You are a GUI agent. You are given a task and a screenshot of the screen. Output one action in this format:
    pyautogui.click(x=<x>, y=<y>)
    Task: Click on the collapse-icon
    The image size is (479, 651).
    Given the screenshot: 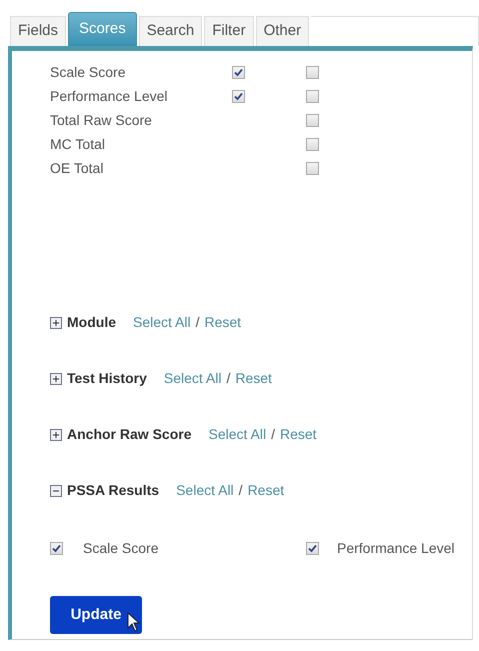 What is the action you would take?
    pyautogui.click(x=56, y=490)
    